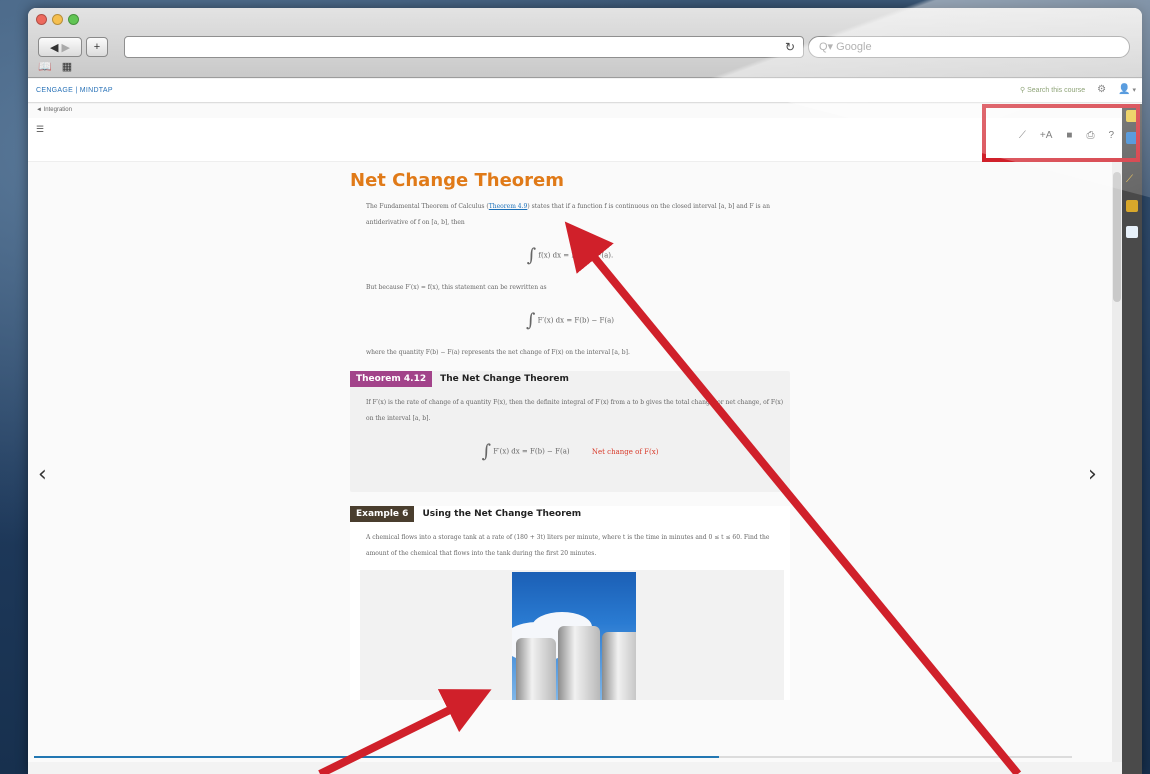  Describe the element at coordinates (1132, 232) in the screenshot. I see `comments-icon` at that location.